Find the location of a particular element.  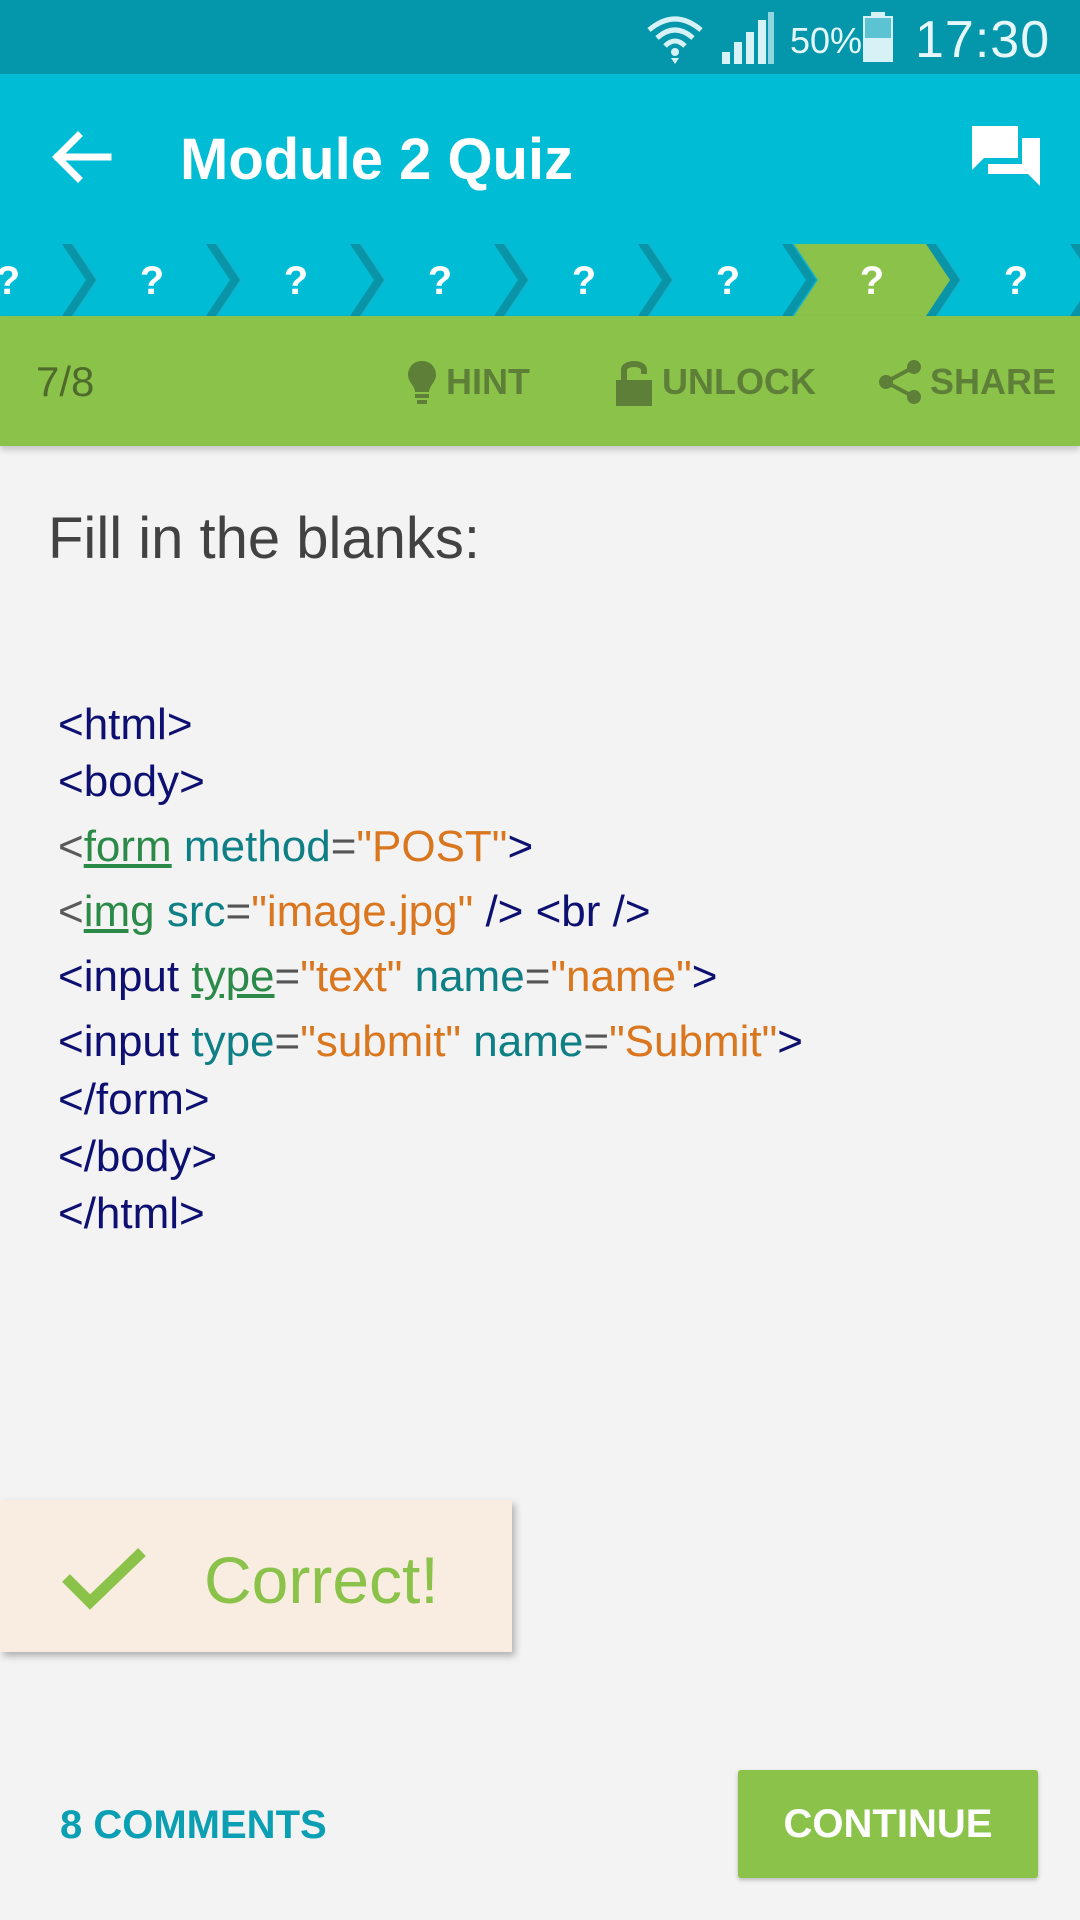

code-line: <input type="text" name="name"> is located at coordinates (387, 977).